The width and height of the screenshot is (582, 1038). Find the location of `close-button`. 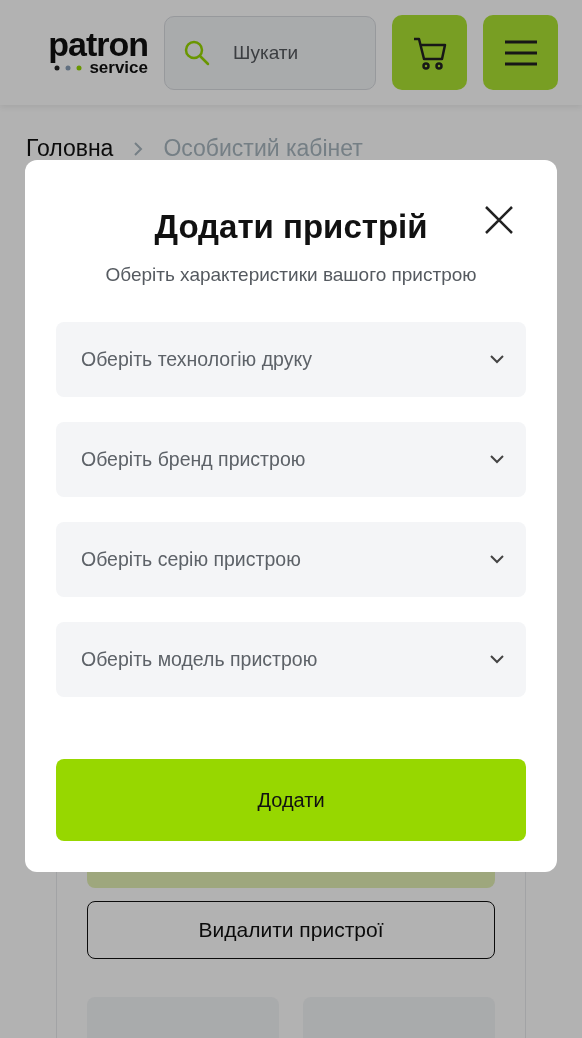

close-button is located at coordinates (499, 220).